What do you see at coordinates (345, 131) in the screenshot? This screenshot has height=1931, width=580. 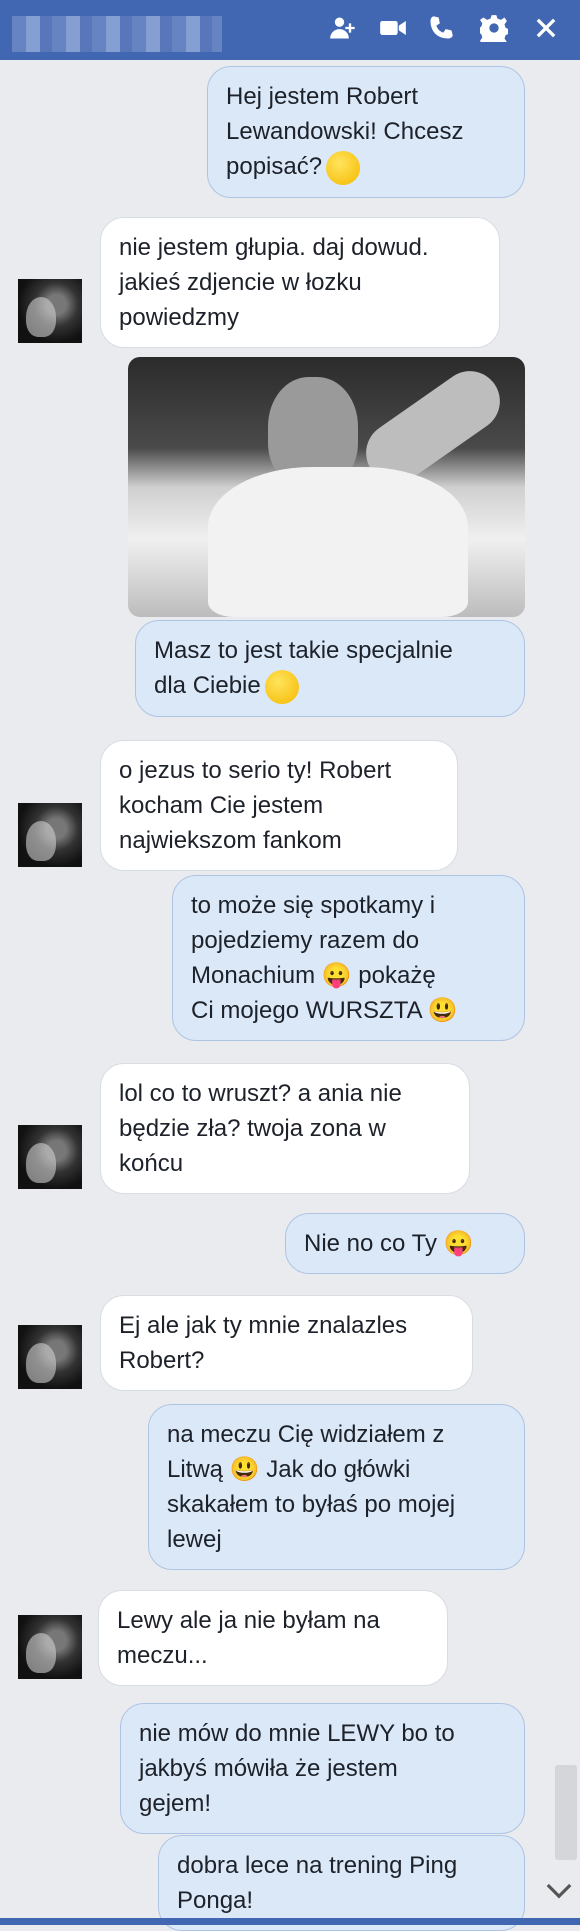 I see `message-line: Lewandowski! Chcesz` at bounding box center [345, 131].